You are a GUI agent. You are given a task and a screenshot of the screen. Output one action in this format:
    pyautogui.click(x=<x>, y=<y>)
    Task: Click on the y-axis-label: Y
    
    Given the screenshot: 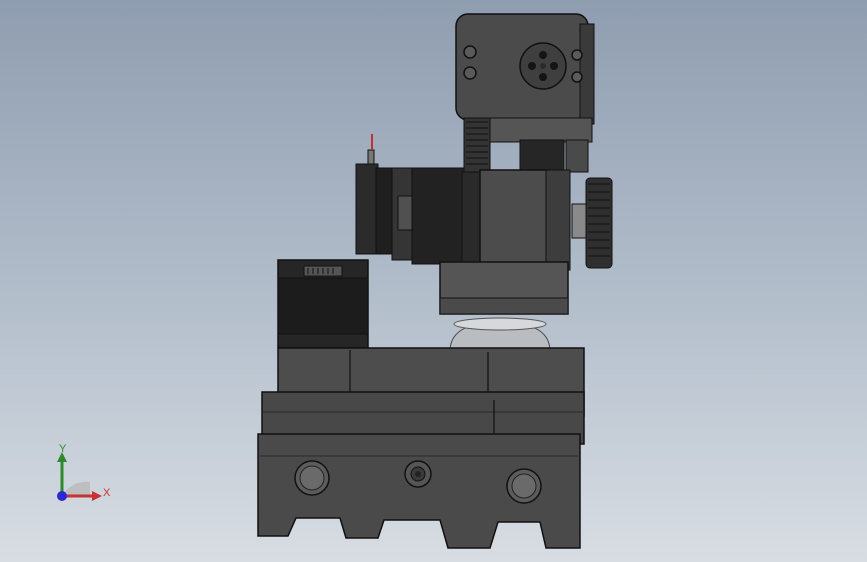 What is the action you would take?
    pyautogui.click(x=63, y=449)
    